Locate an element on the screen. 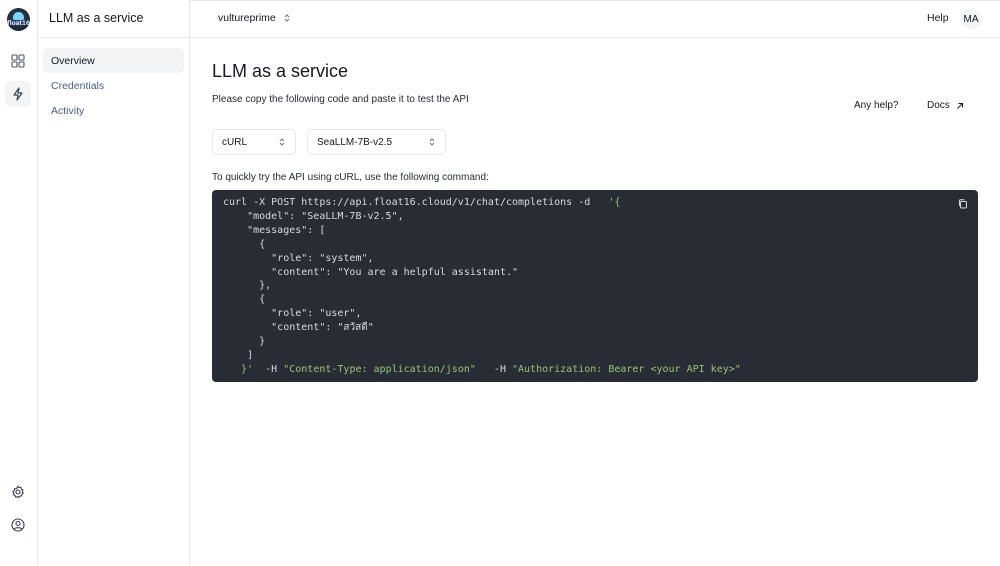  docs-link: Docs is located at coordinates (945, 105).